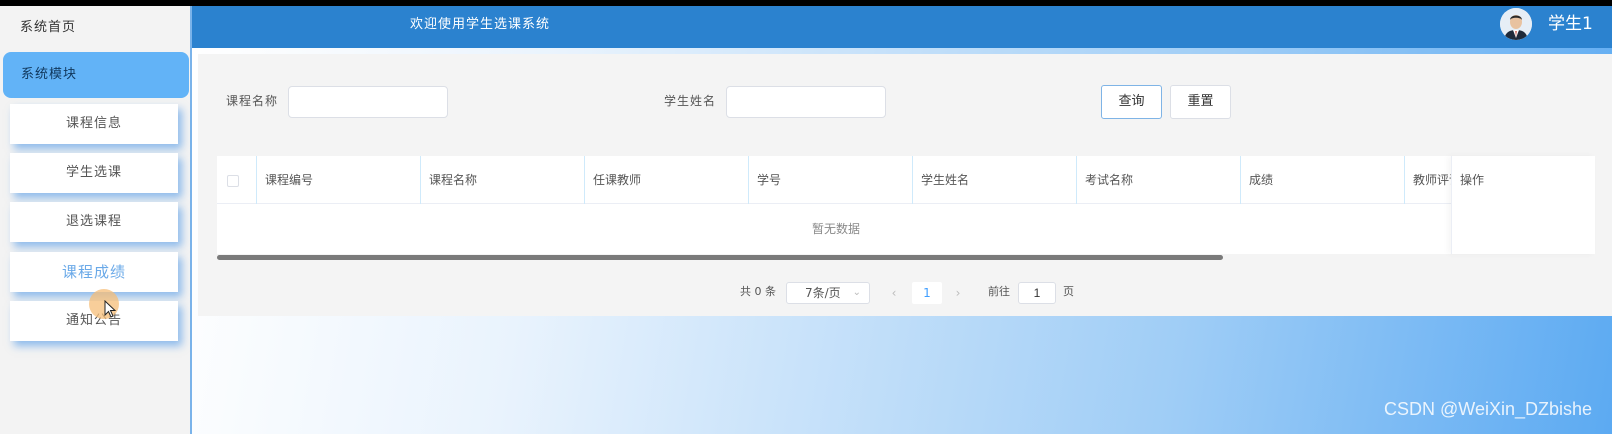 The image size is (1612, 434). What do you see at coordinates (902, 27) in the screenshot?
I see `top-header: 欢迎使用学生选课系统 学生1` at bounding box center [902, 27].